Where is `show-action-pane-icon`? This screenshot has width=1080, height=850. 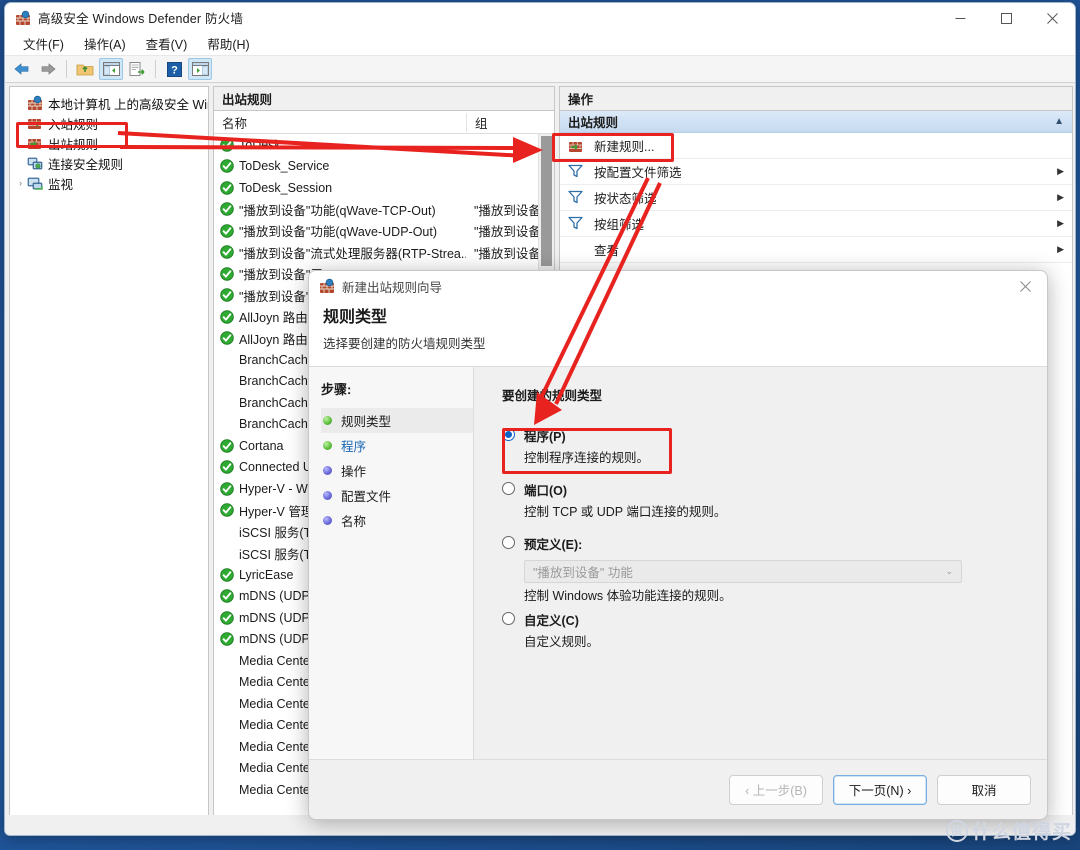
show-action-pane-icon is located at coordinates (200, 69).